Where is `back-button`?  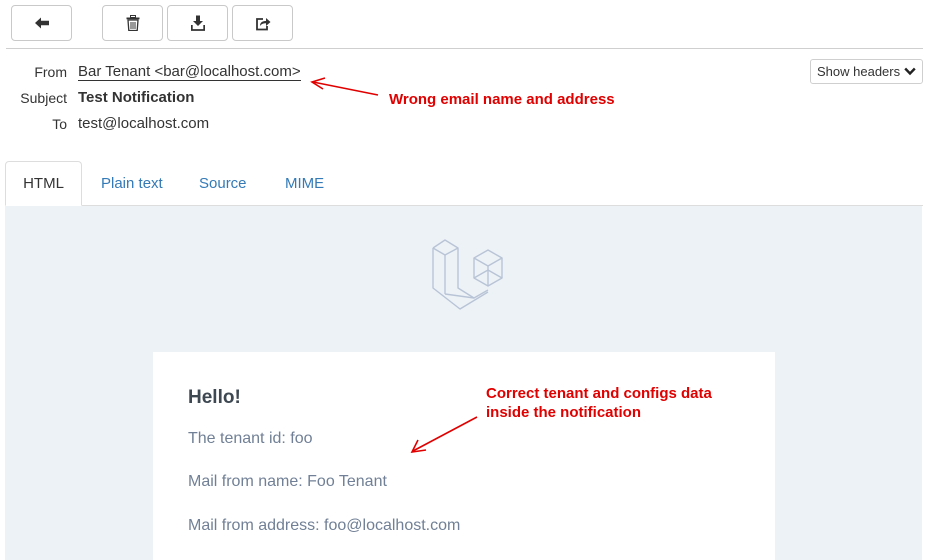
back-button is located at coordinates (41, 23).